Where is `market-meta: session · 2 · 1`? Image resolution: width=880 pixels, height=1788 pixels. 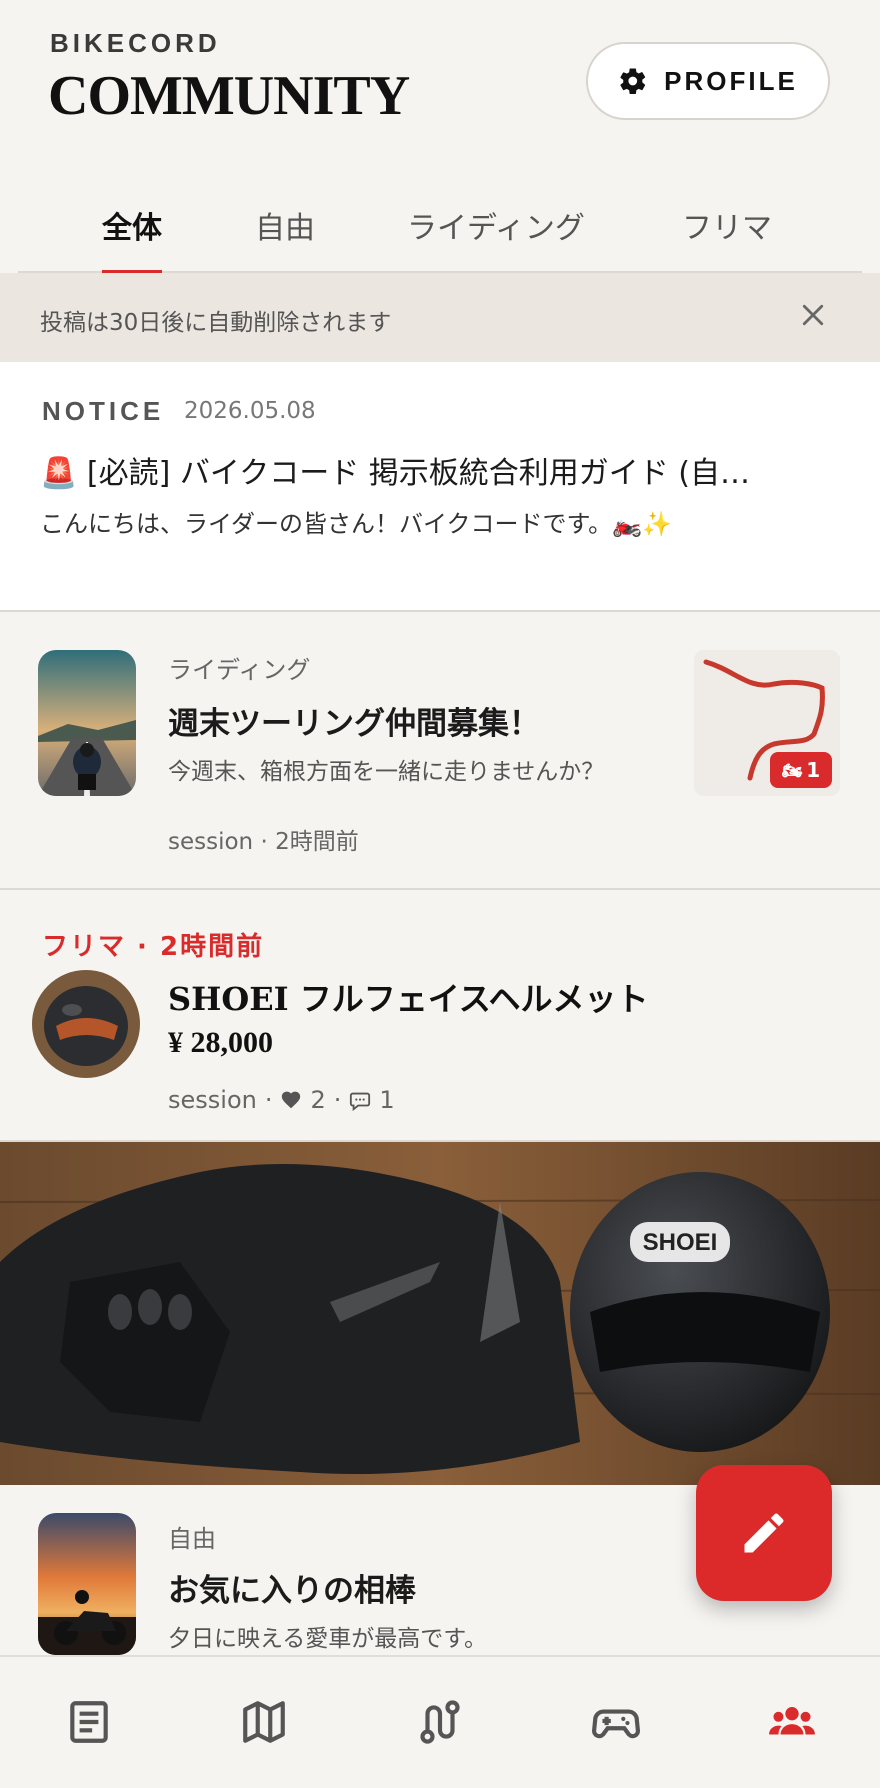 market-meta: session · 2 · 1 is located at coordinates (281, 1100).